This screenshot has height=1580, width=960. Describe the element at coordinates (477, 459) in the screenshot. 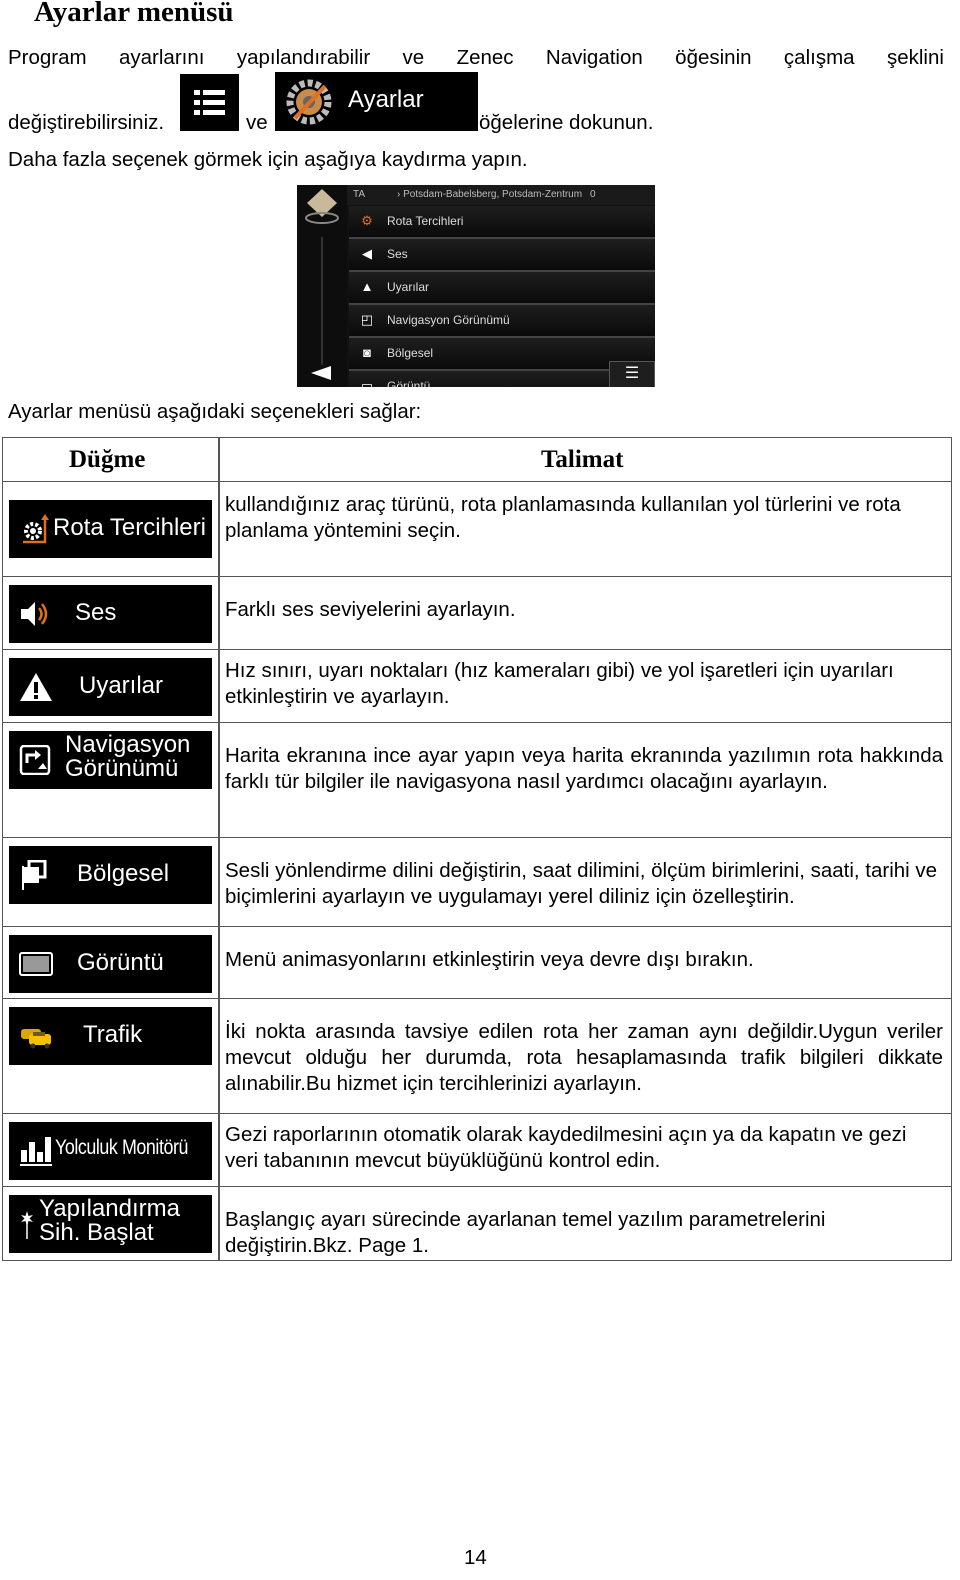

I see `table-header: Düğme Talimat` at that location.